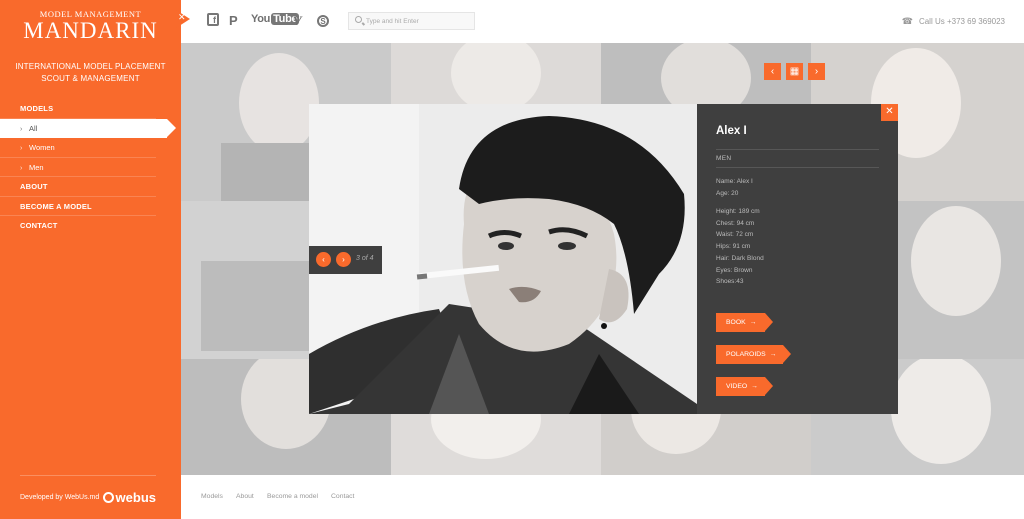 The image size is (1024, 519). Describe the element at coordinates (36, 167) in the screenshot. I see `nav-sub-men-label: Men` at that location.